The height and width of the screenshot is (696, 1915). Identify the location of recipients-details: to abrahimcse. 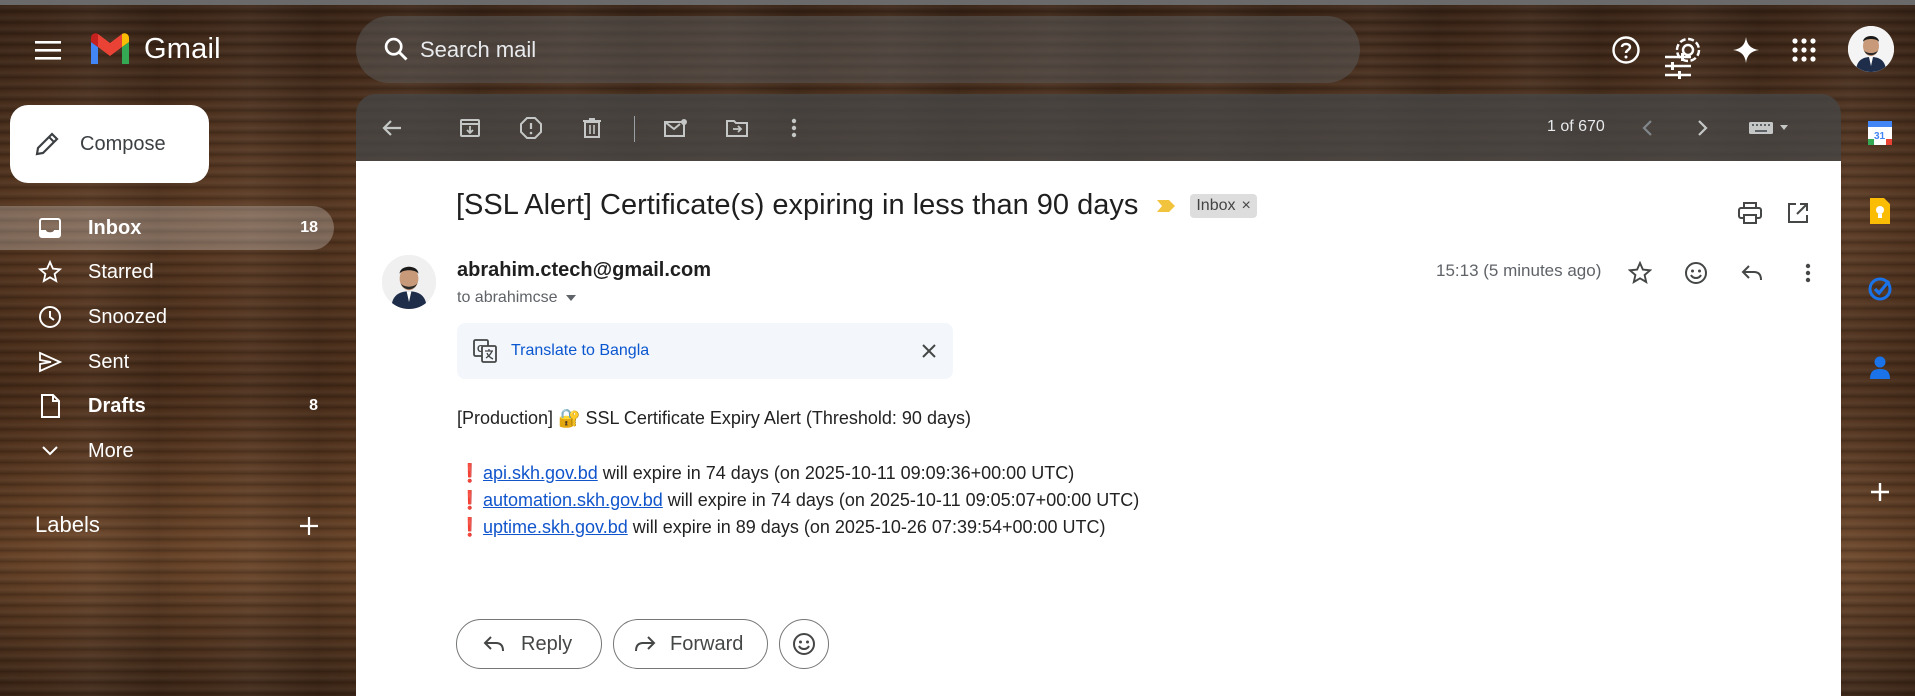
(516, 298).